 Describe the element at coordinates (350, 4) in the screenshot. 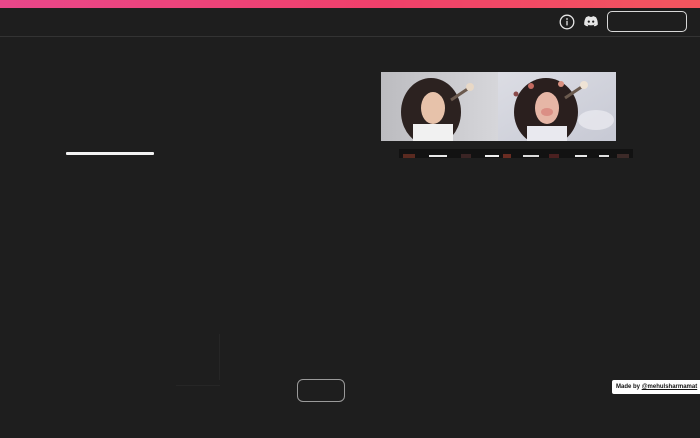

I see `top-accent-bar` at that location.